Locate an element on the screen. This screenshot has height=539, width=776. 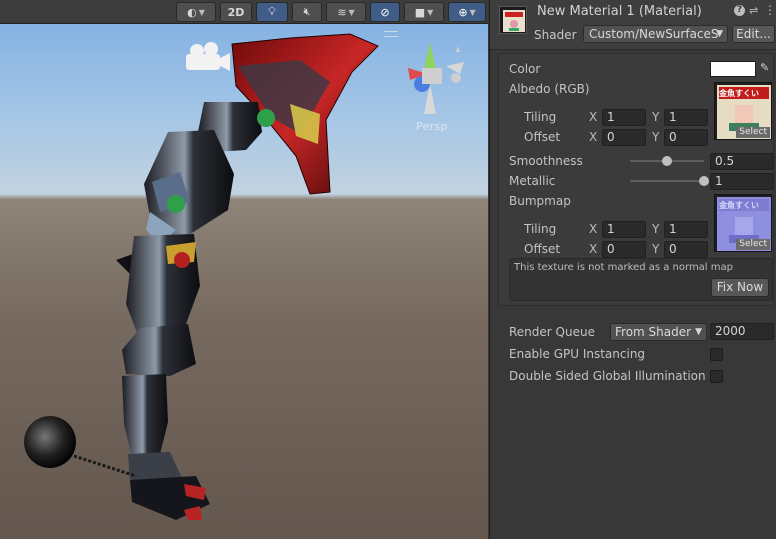
toggle-2d-button: 2D is located at coordinates (236, 12).